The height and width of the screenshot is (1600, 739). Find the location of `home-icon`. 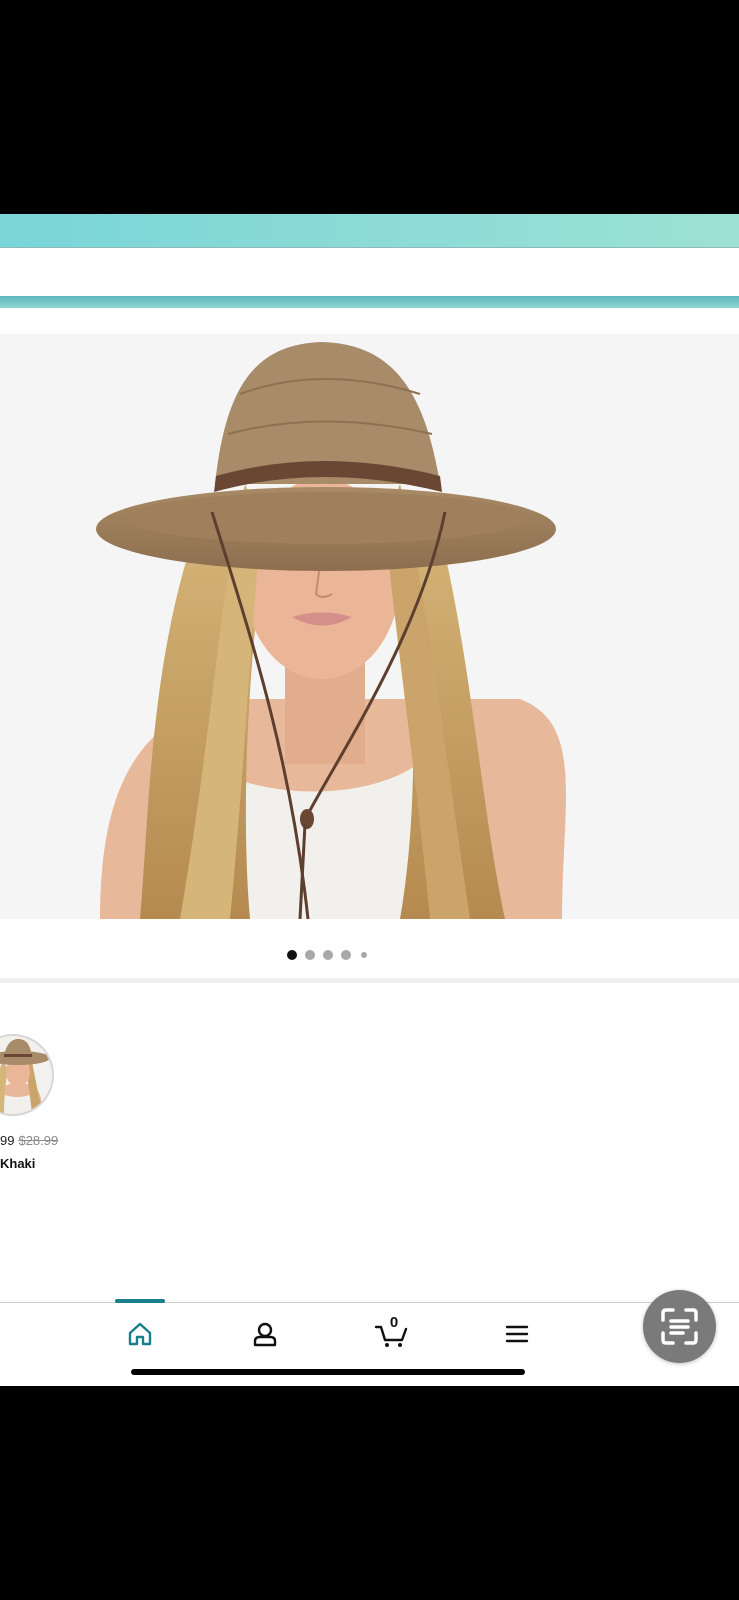

home-icon is located at coordinates (140, 1334).